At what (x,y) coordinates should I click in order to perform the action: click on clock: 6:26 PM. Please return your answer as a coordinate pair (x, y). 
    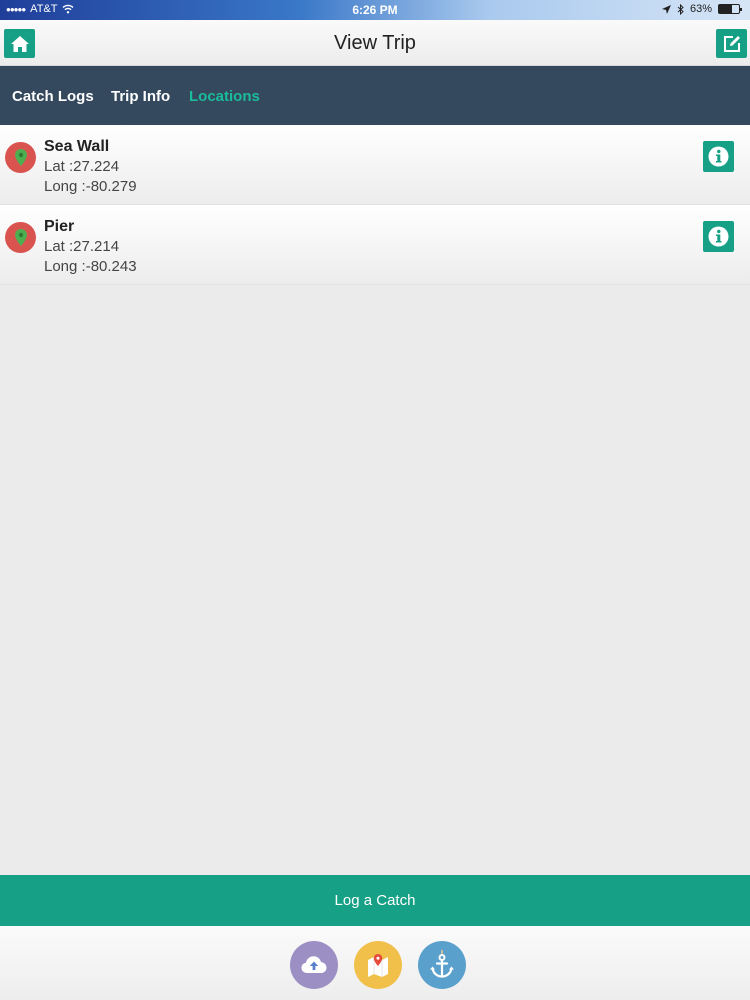
    Looking at the image, I should click on (375, 10).